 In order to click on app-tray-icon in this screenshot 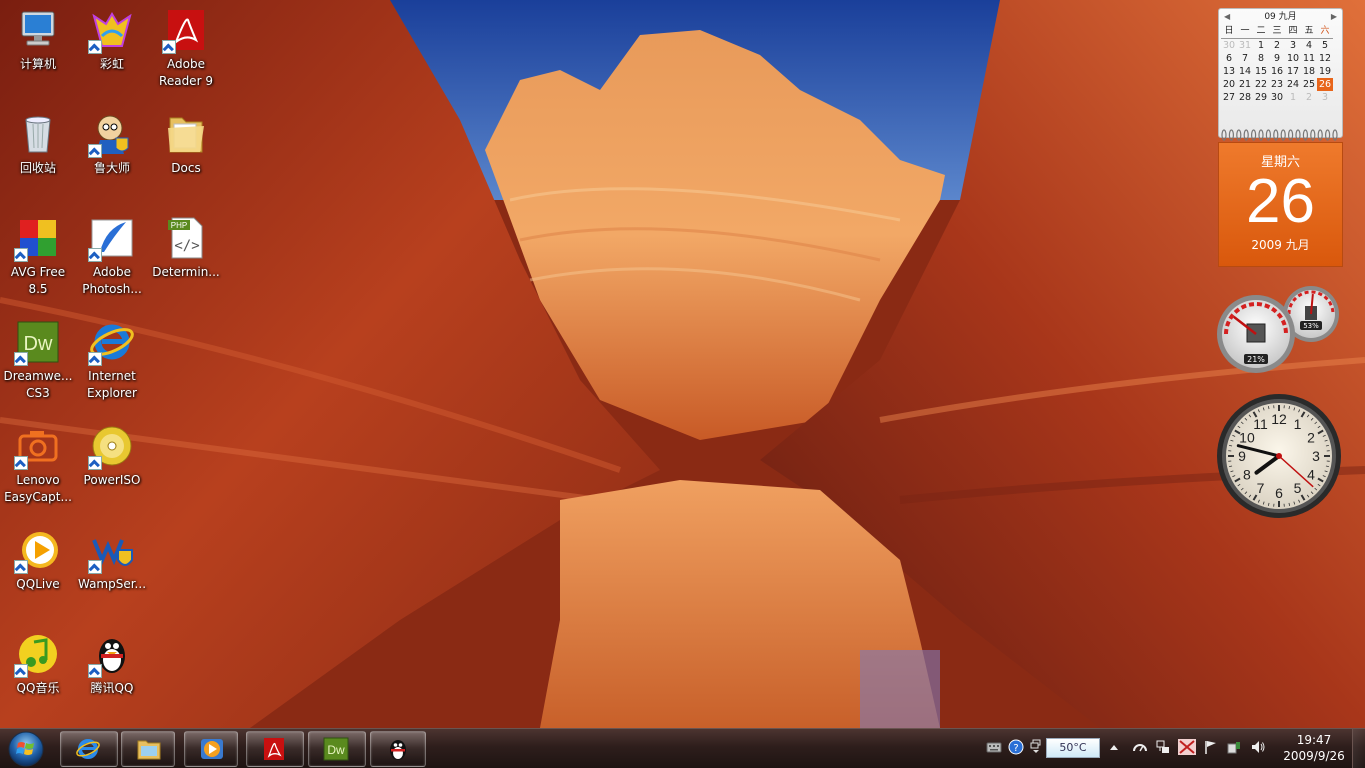, I will do `click(1187, 747)`.